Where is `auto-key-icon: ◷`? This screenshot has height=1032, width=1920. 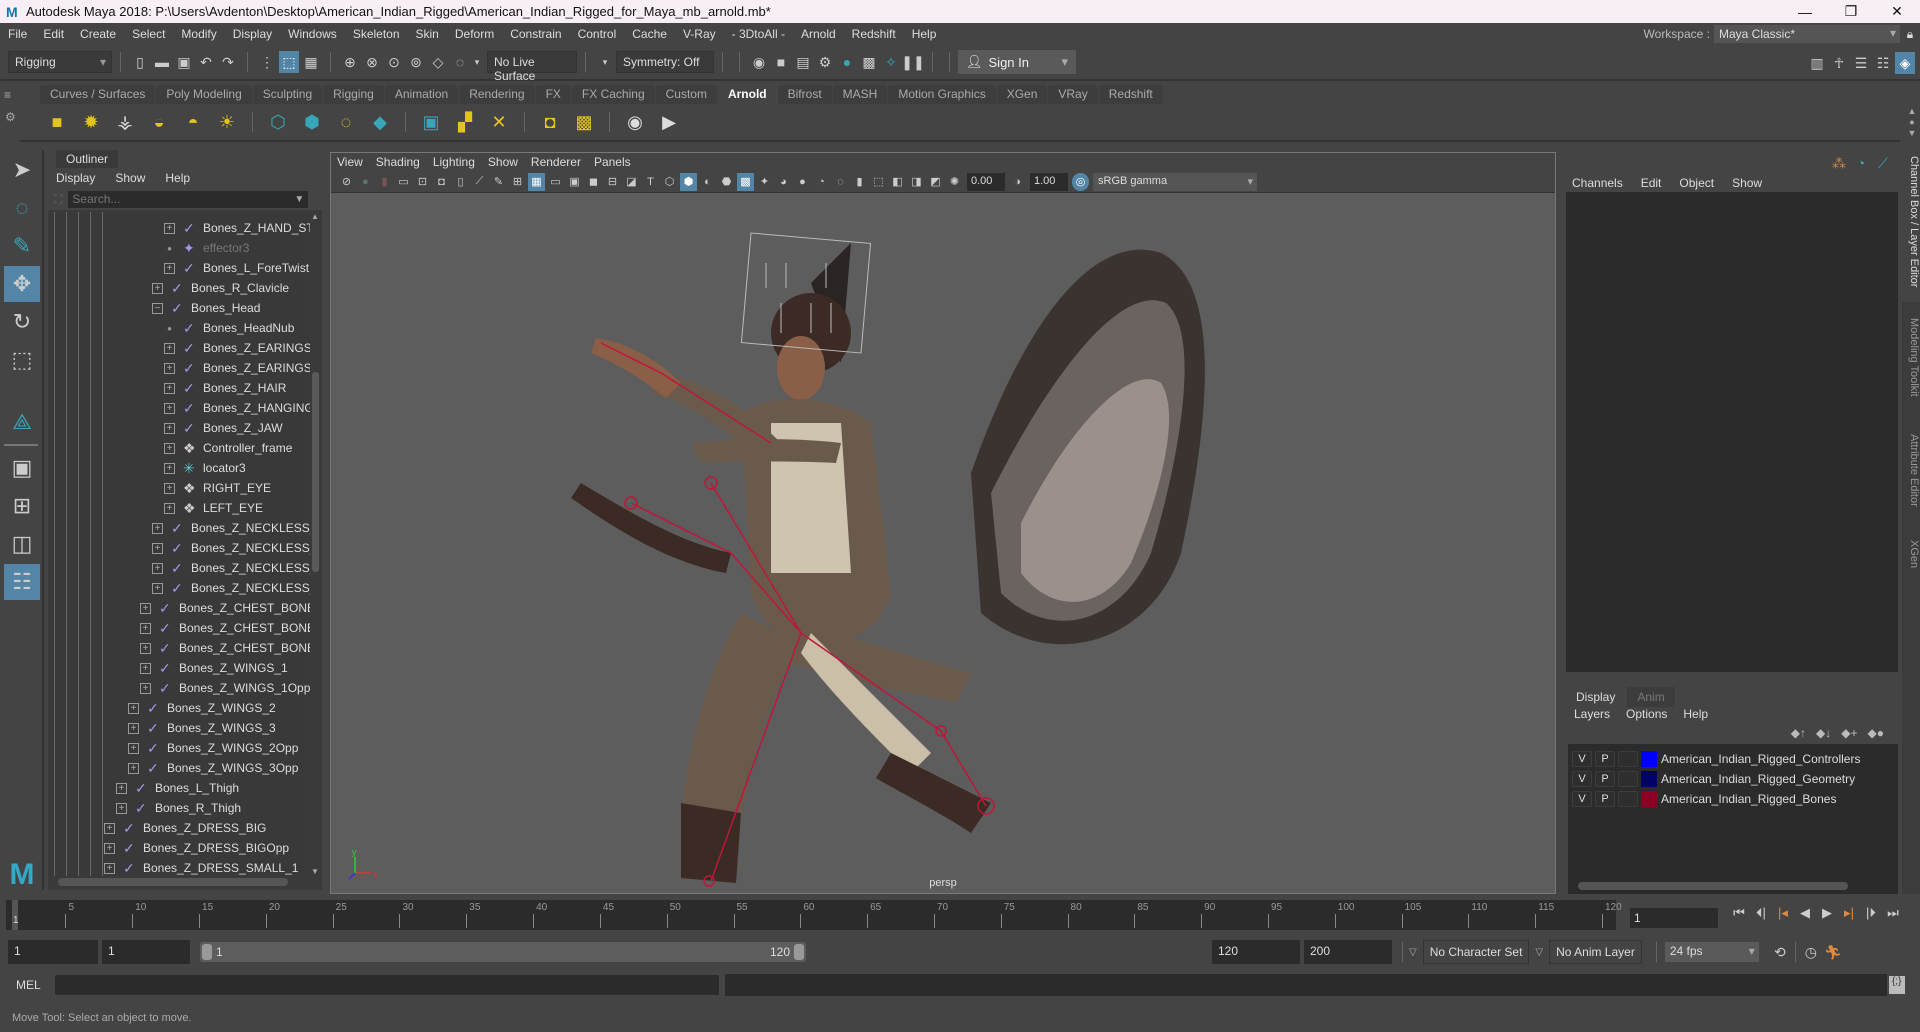 auto-key-icon: ◷ is located at coordinates (1811, 952).